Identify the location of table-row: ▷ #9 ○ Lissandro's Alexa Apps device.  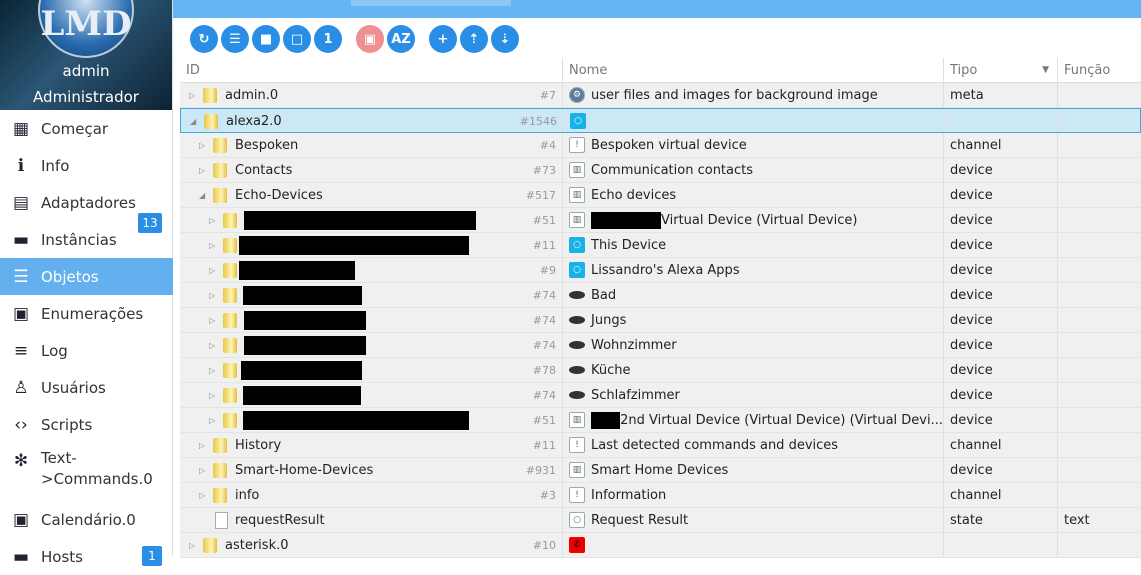
(660, 270).